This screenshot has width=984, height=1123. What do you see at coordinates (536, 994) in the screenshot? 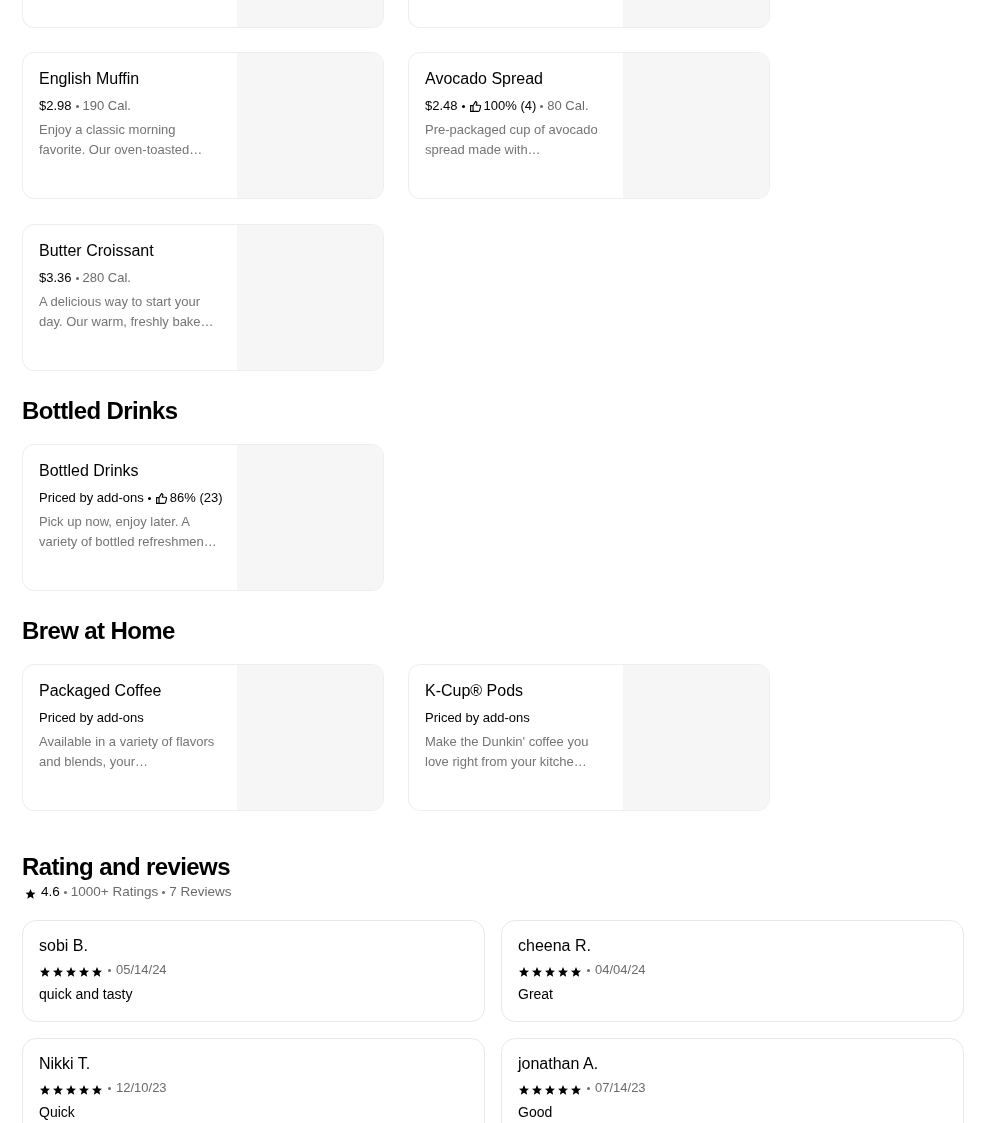
I see `review-text: Great` at bounding box center [536, 994].